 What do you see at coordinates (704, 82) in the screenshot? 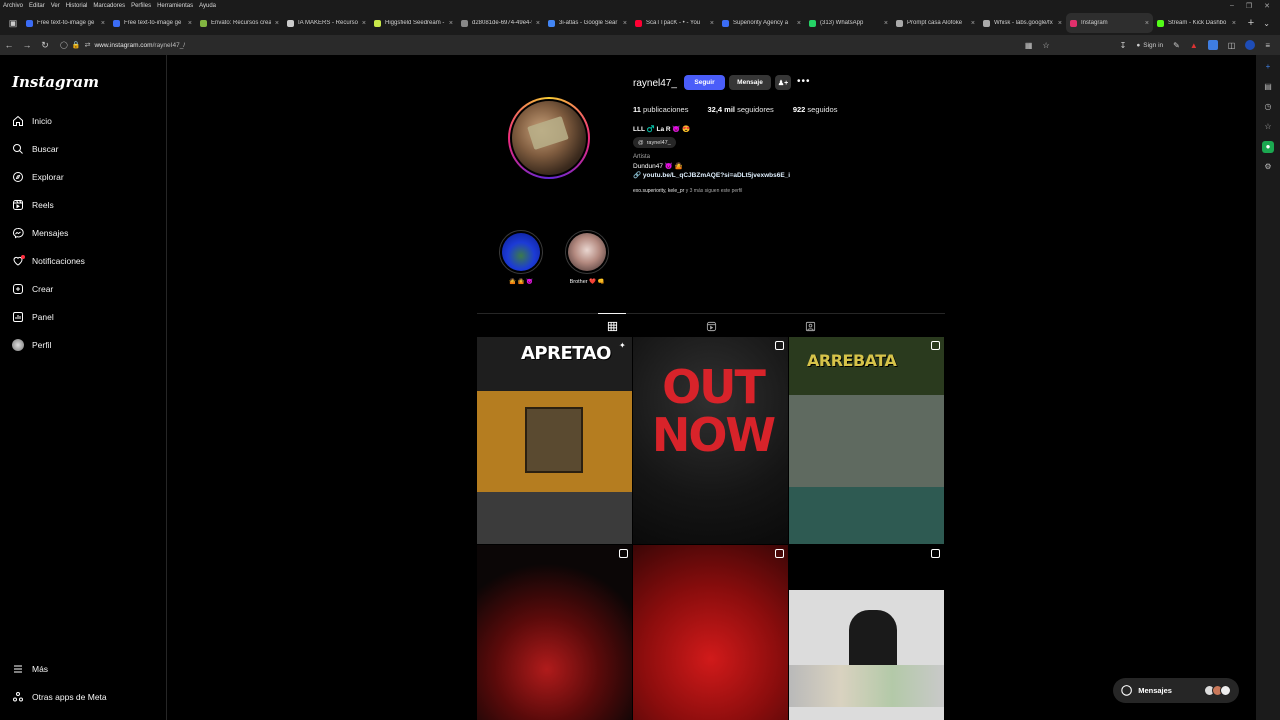
I see `follow-button: Seguir` at bounding box center [704, 82].